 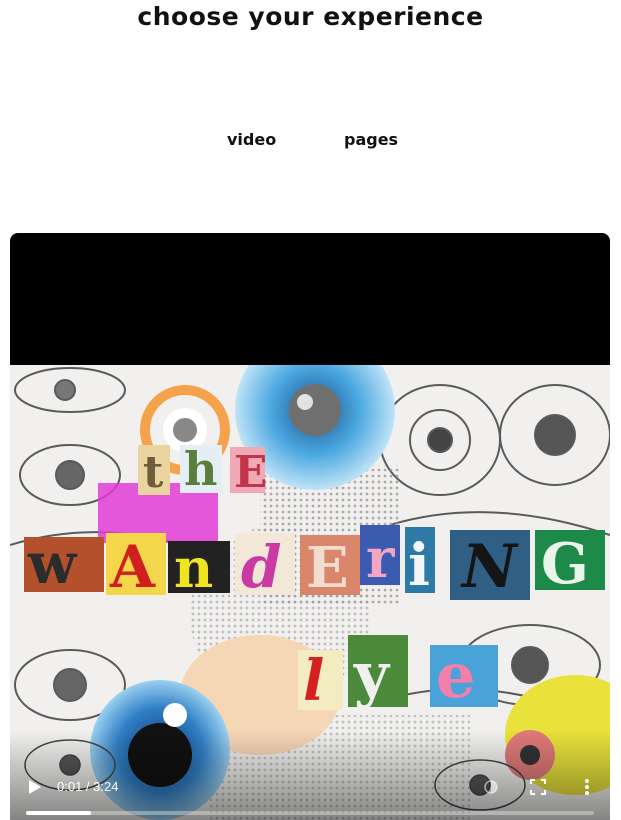 What do you see at coordinates (193, 568) in the screenshot?
I see `svg-text: n` at bounding box center [193, 568].